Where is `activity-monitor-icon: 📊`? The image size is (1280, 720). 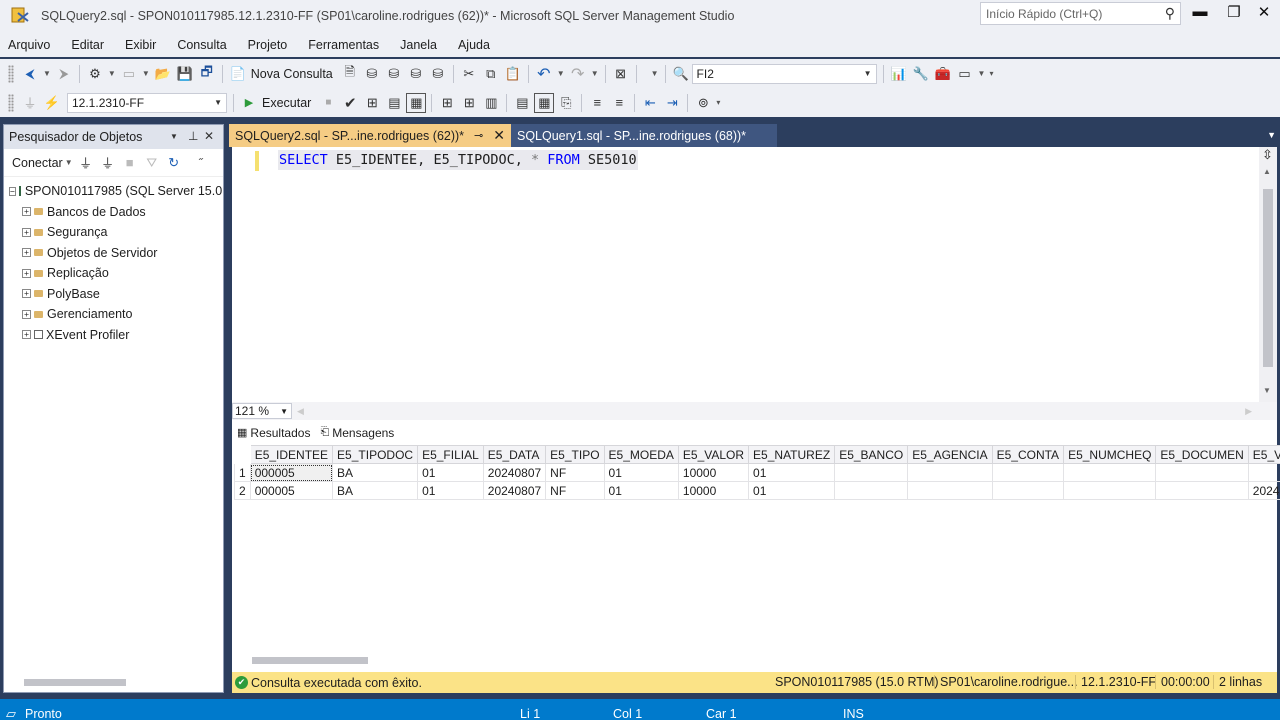
activity-monitor-icon: 📊 is located at coordinates (899, 74).